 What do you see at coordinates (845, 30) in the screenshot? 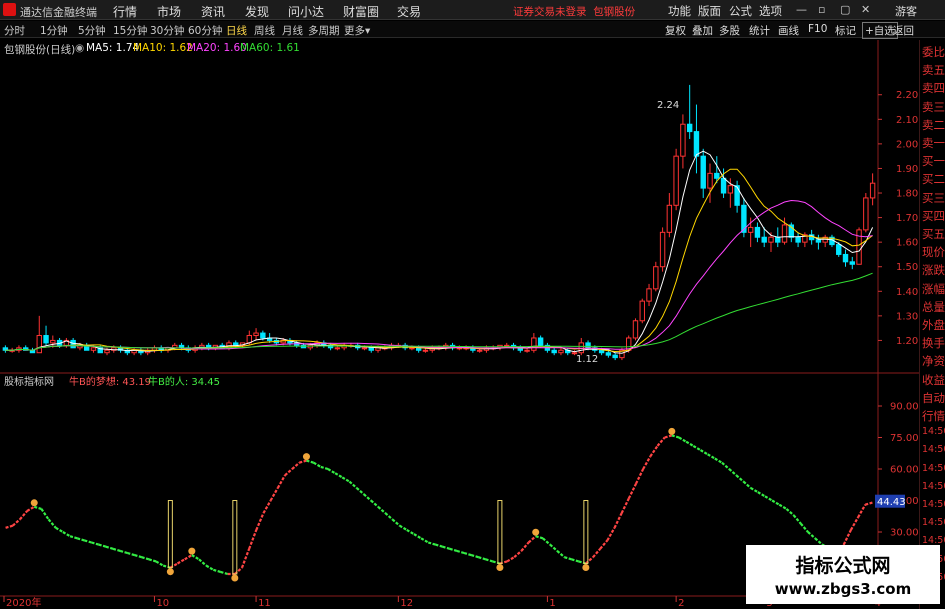
I see `tool-mark: 标记` at bounding box center [845, 30].